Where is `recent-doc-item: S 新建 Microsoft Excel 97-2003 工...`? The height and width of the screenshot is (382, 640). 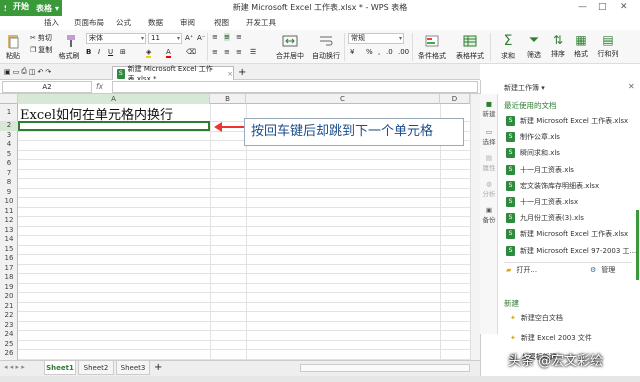 recent-doc-item: S 新建 Microsoft Excel 97-2003 工... is located at coordinates (571, 250).